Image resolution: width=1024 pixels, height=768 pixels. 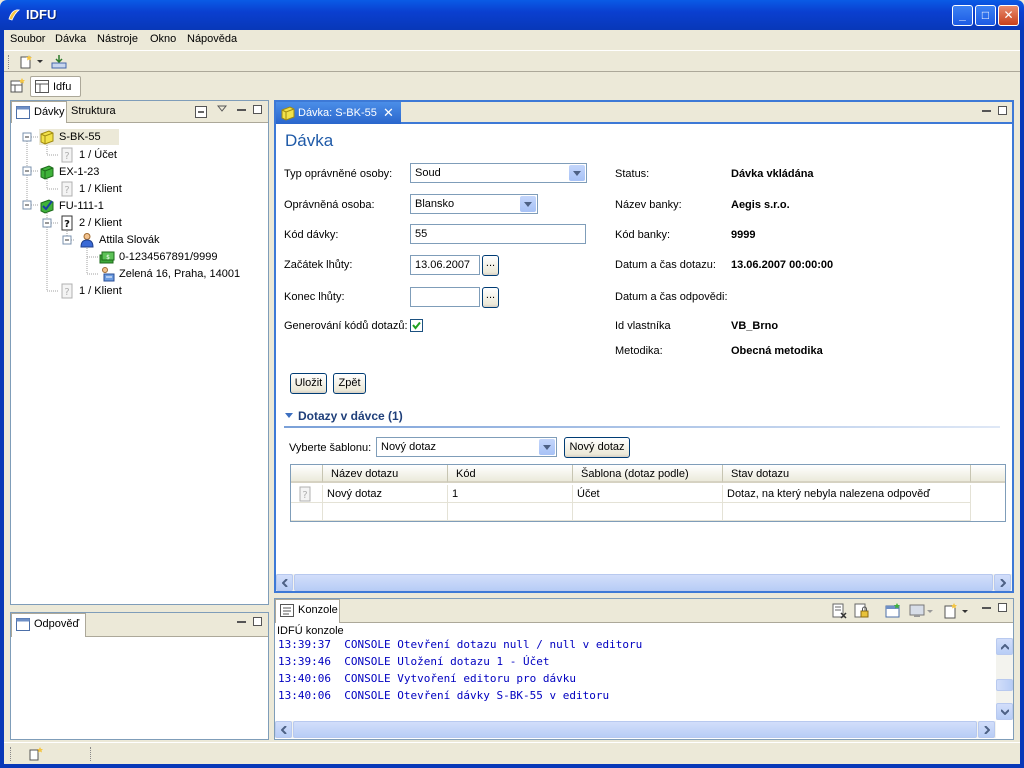 I want to click on view-menu-icon, so click(x=222, y=109).